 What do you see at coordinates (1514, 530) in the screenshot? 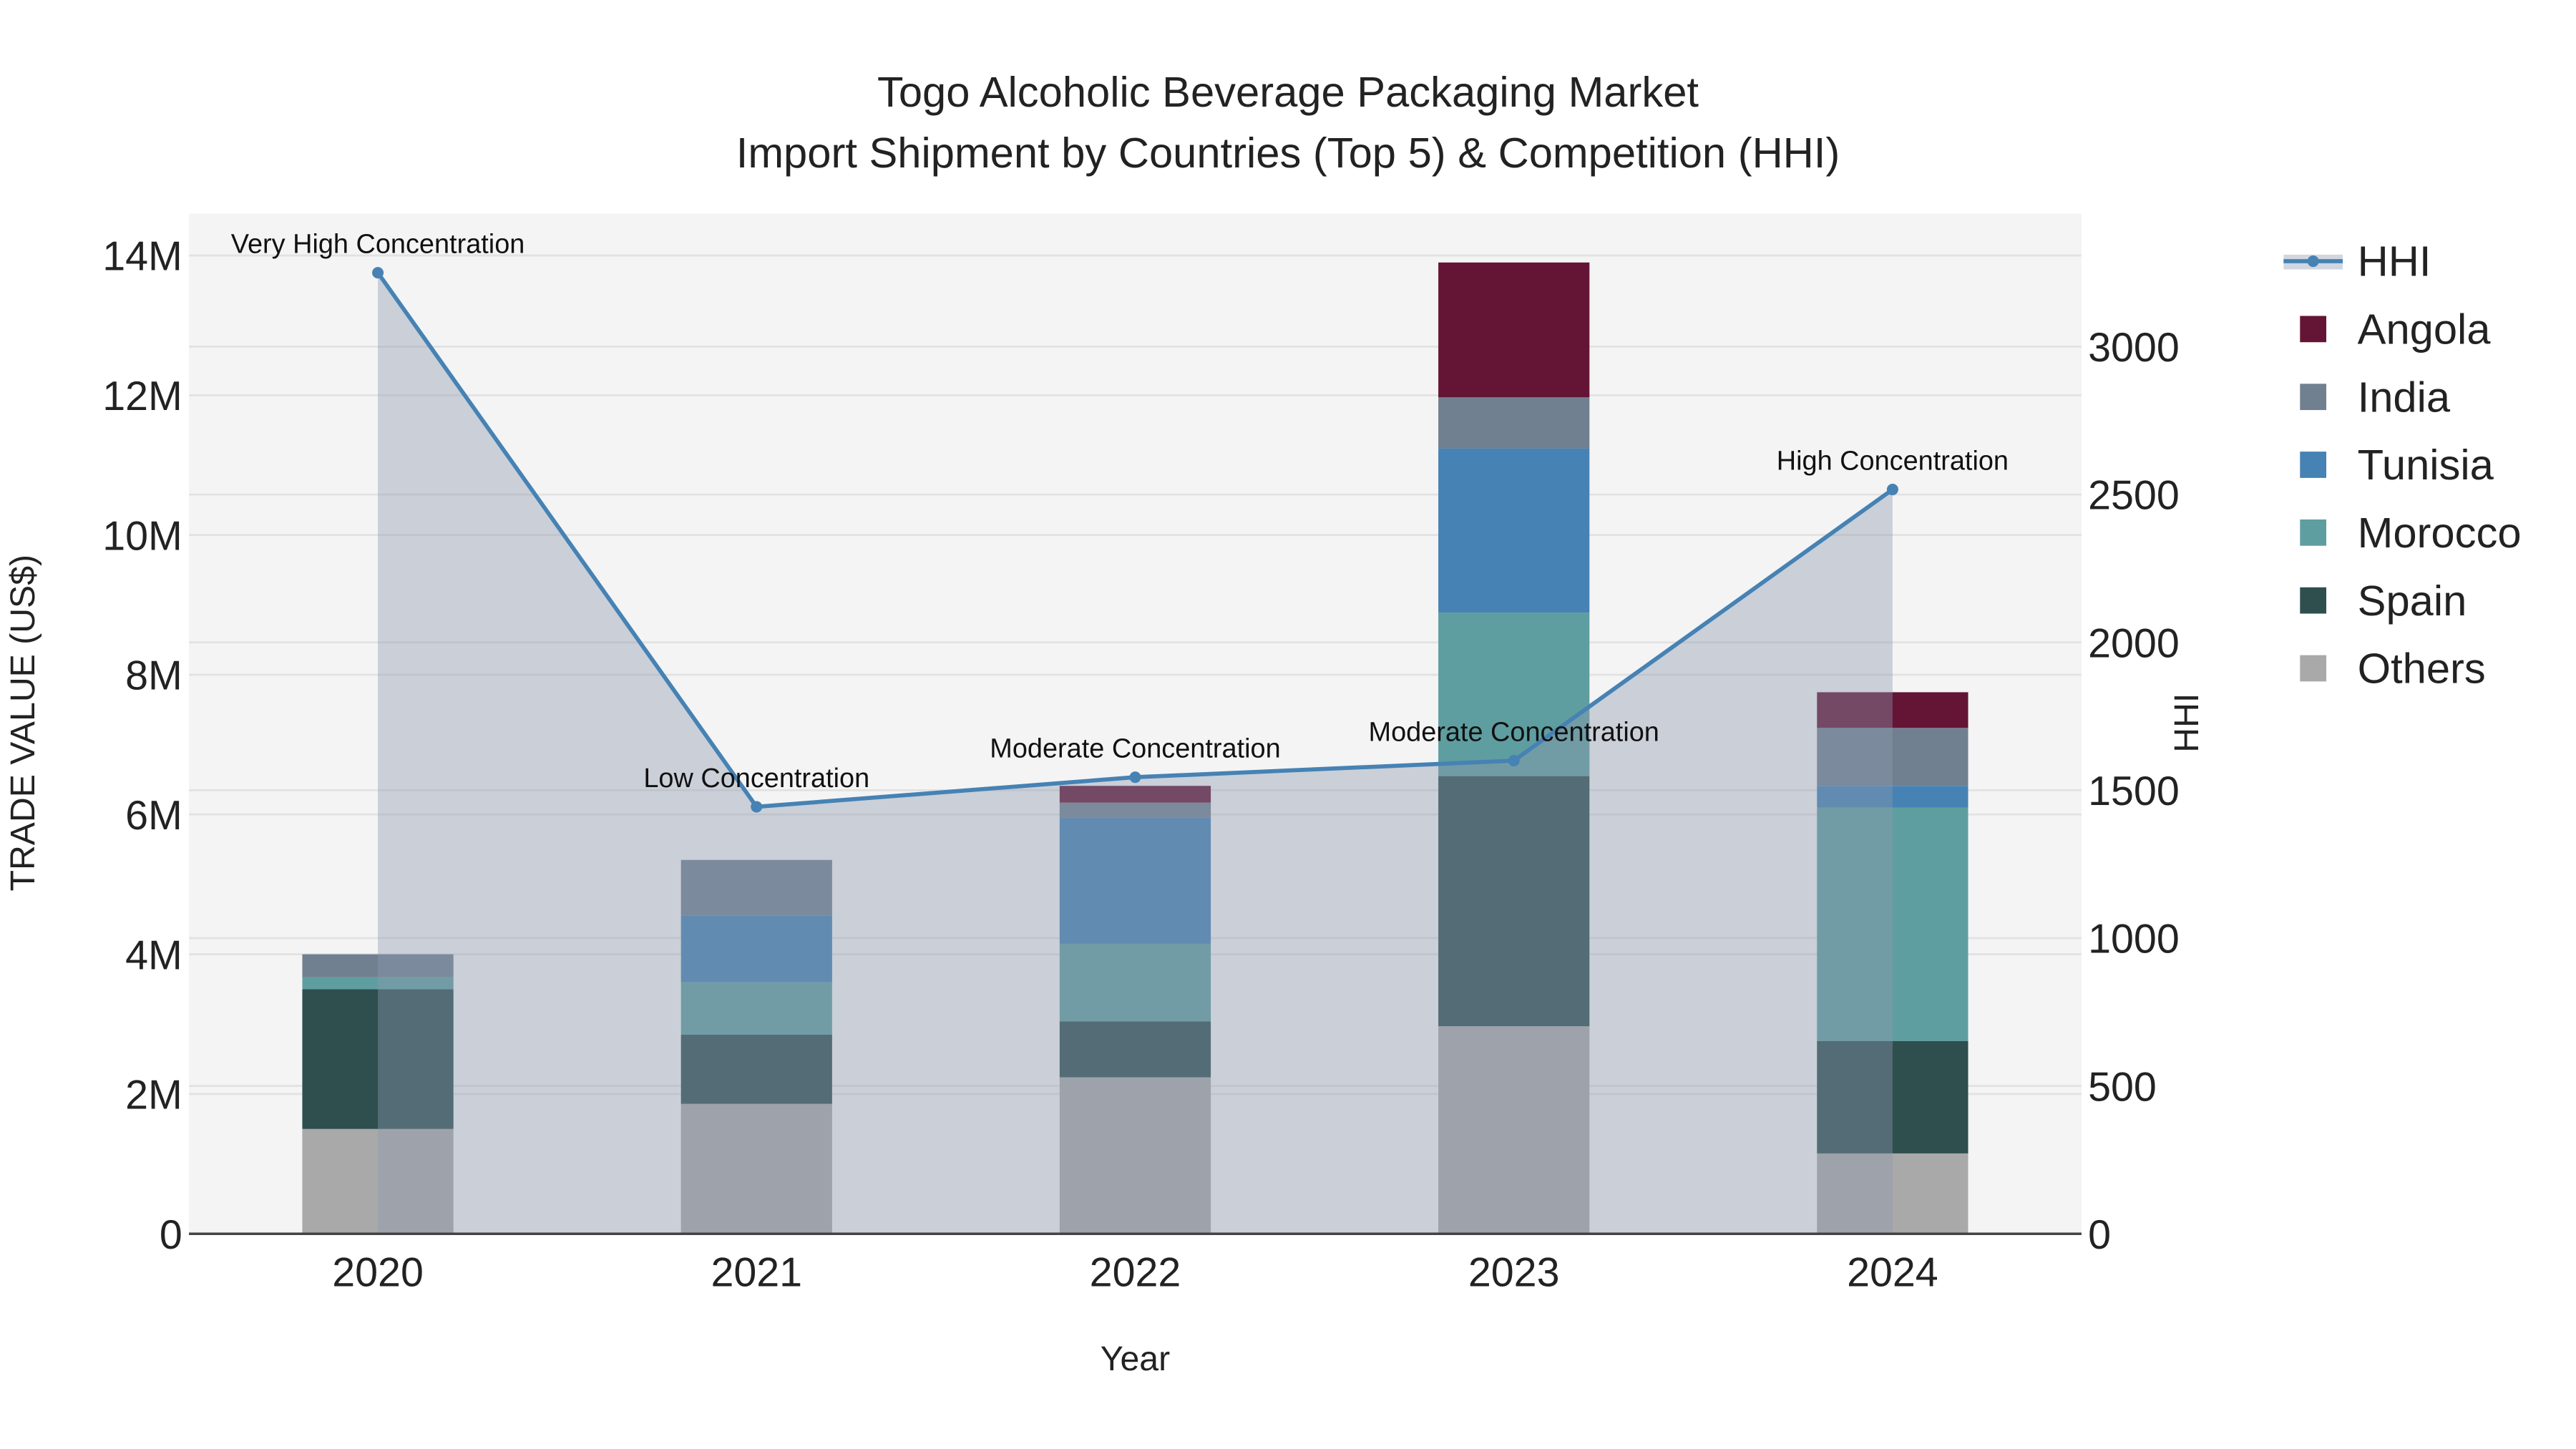
I see `bar-tunisia` at bounding box center [1514, 530].